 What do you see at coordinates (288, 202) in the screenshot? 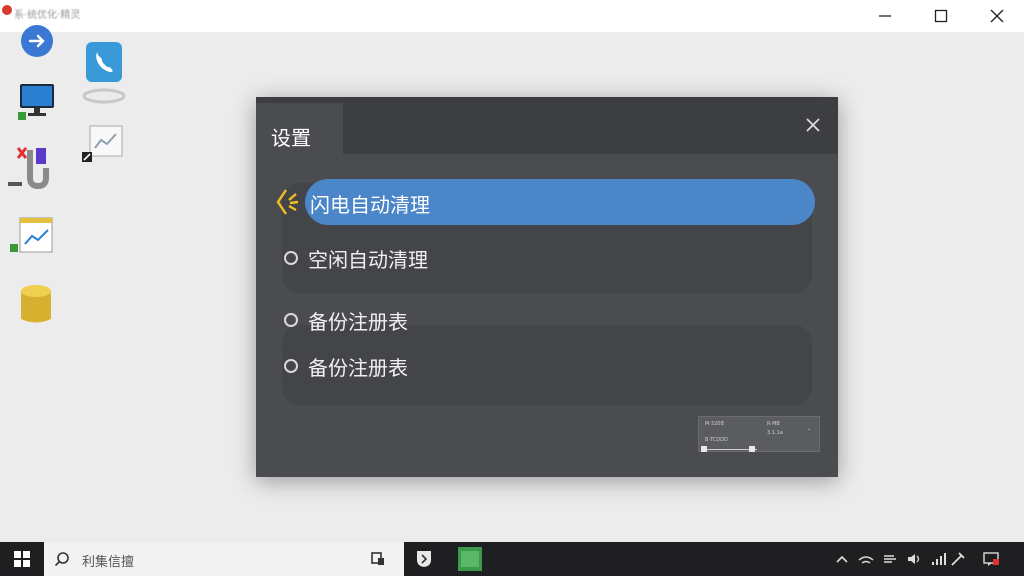
I see `lightning-spark-icon` at bounding box center [288, 202].